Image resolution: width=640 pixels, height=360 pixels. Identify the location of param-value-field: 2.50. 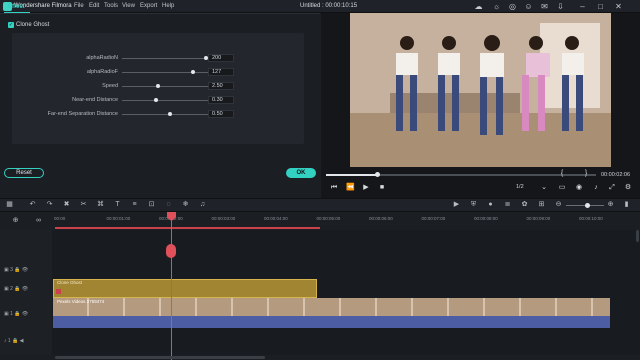
(221, 86).